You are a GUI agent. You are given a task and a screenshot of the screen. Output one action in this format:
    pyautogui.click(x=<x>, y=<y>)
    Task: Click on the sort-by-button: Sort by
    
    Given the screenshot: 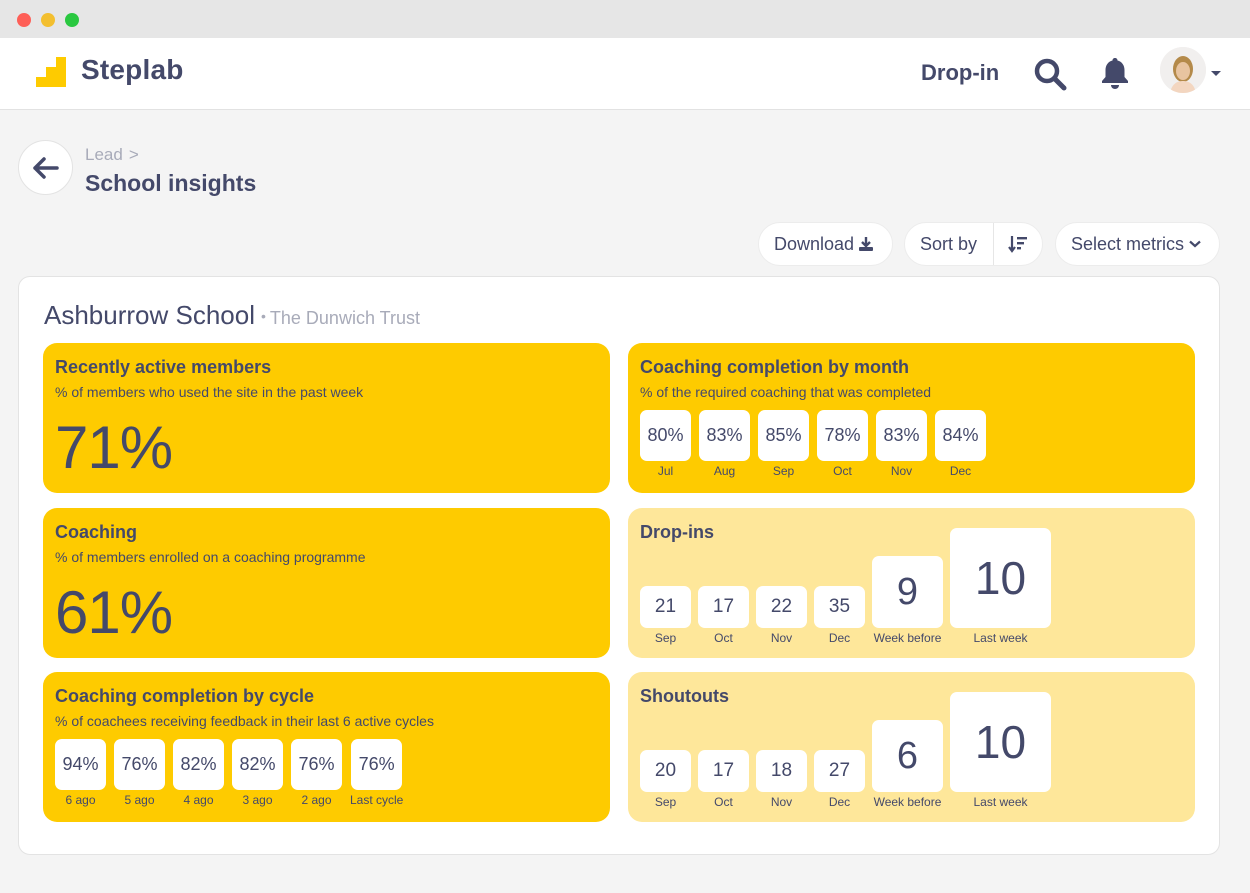 What is the action you would take?
    pyautogui.click(x=950, y=244)
    